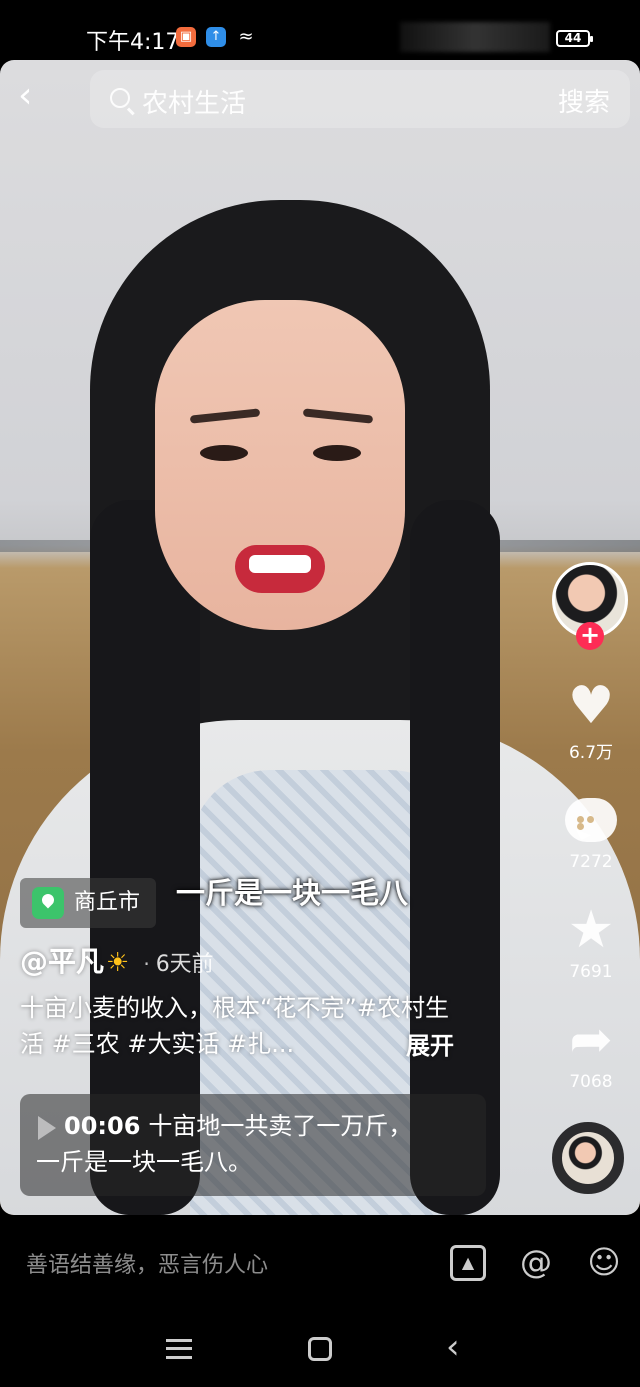  I want to click on emoji-icon: ☺, so click(604, 1263).